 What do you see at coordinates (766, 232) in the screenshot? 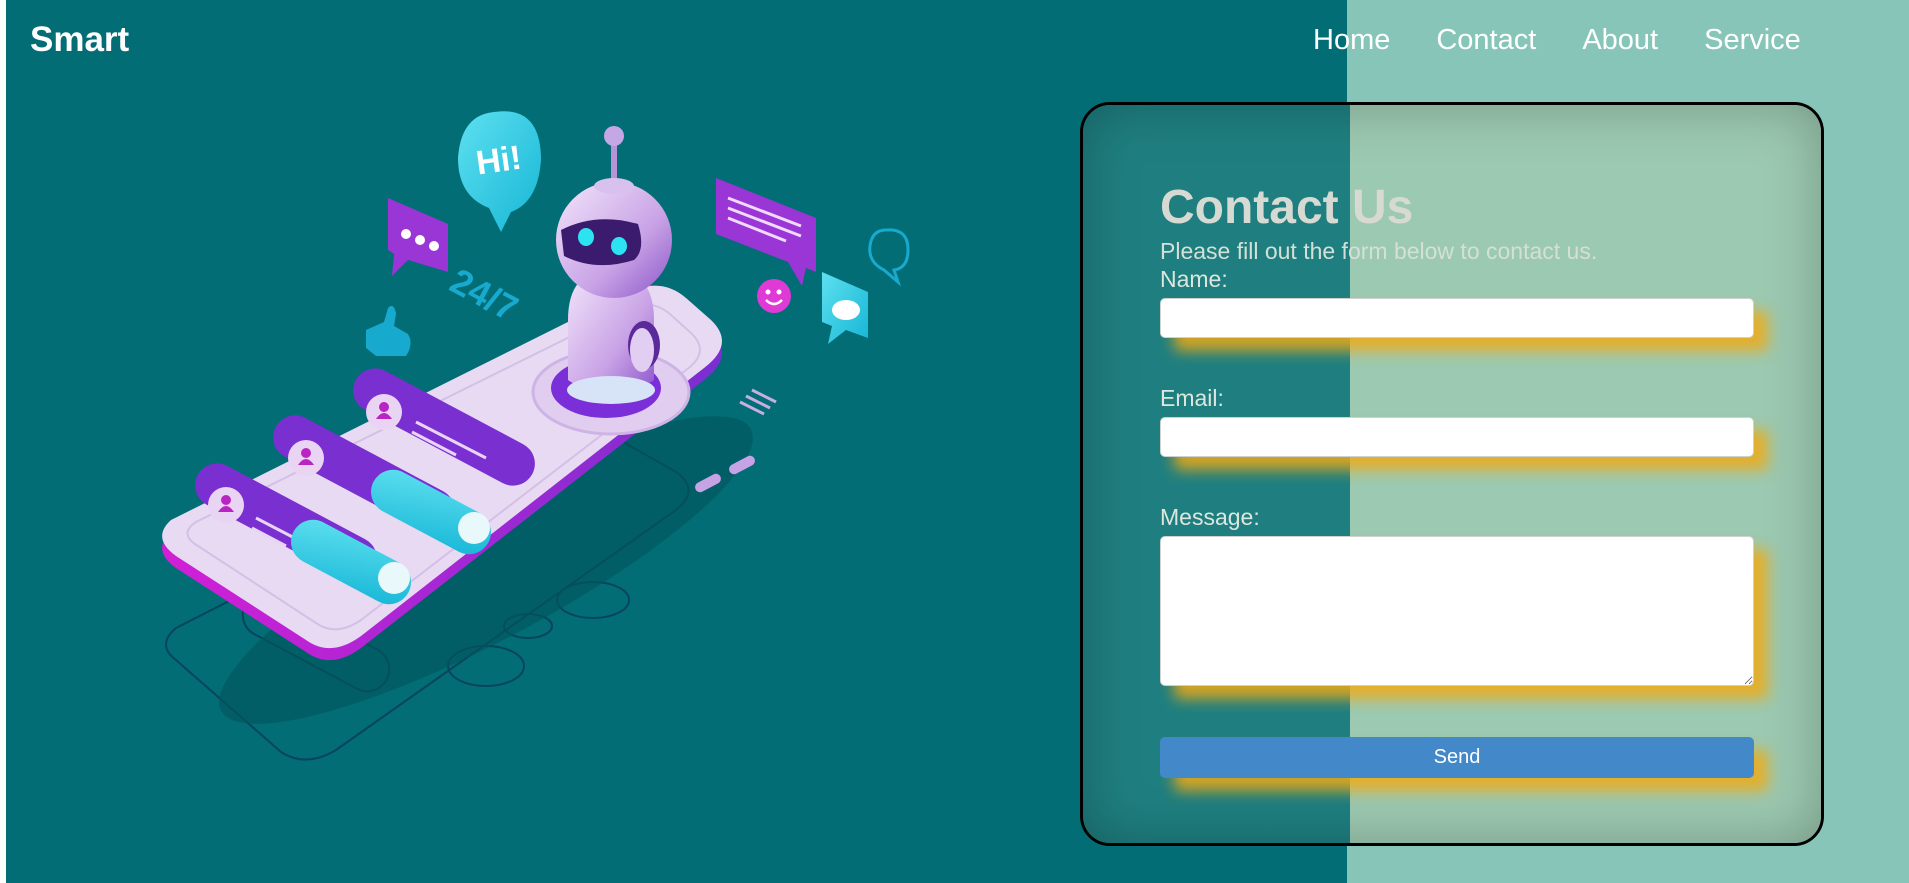
I see `chat-lines-icon` at bounding box center [766, 232].